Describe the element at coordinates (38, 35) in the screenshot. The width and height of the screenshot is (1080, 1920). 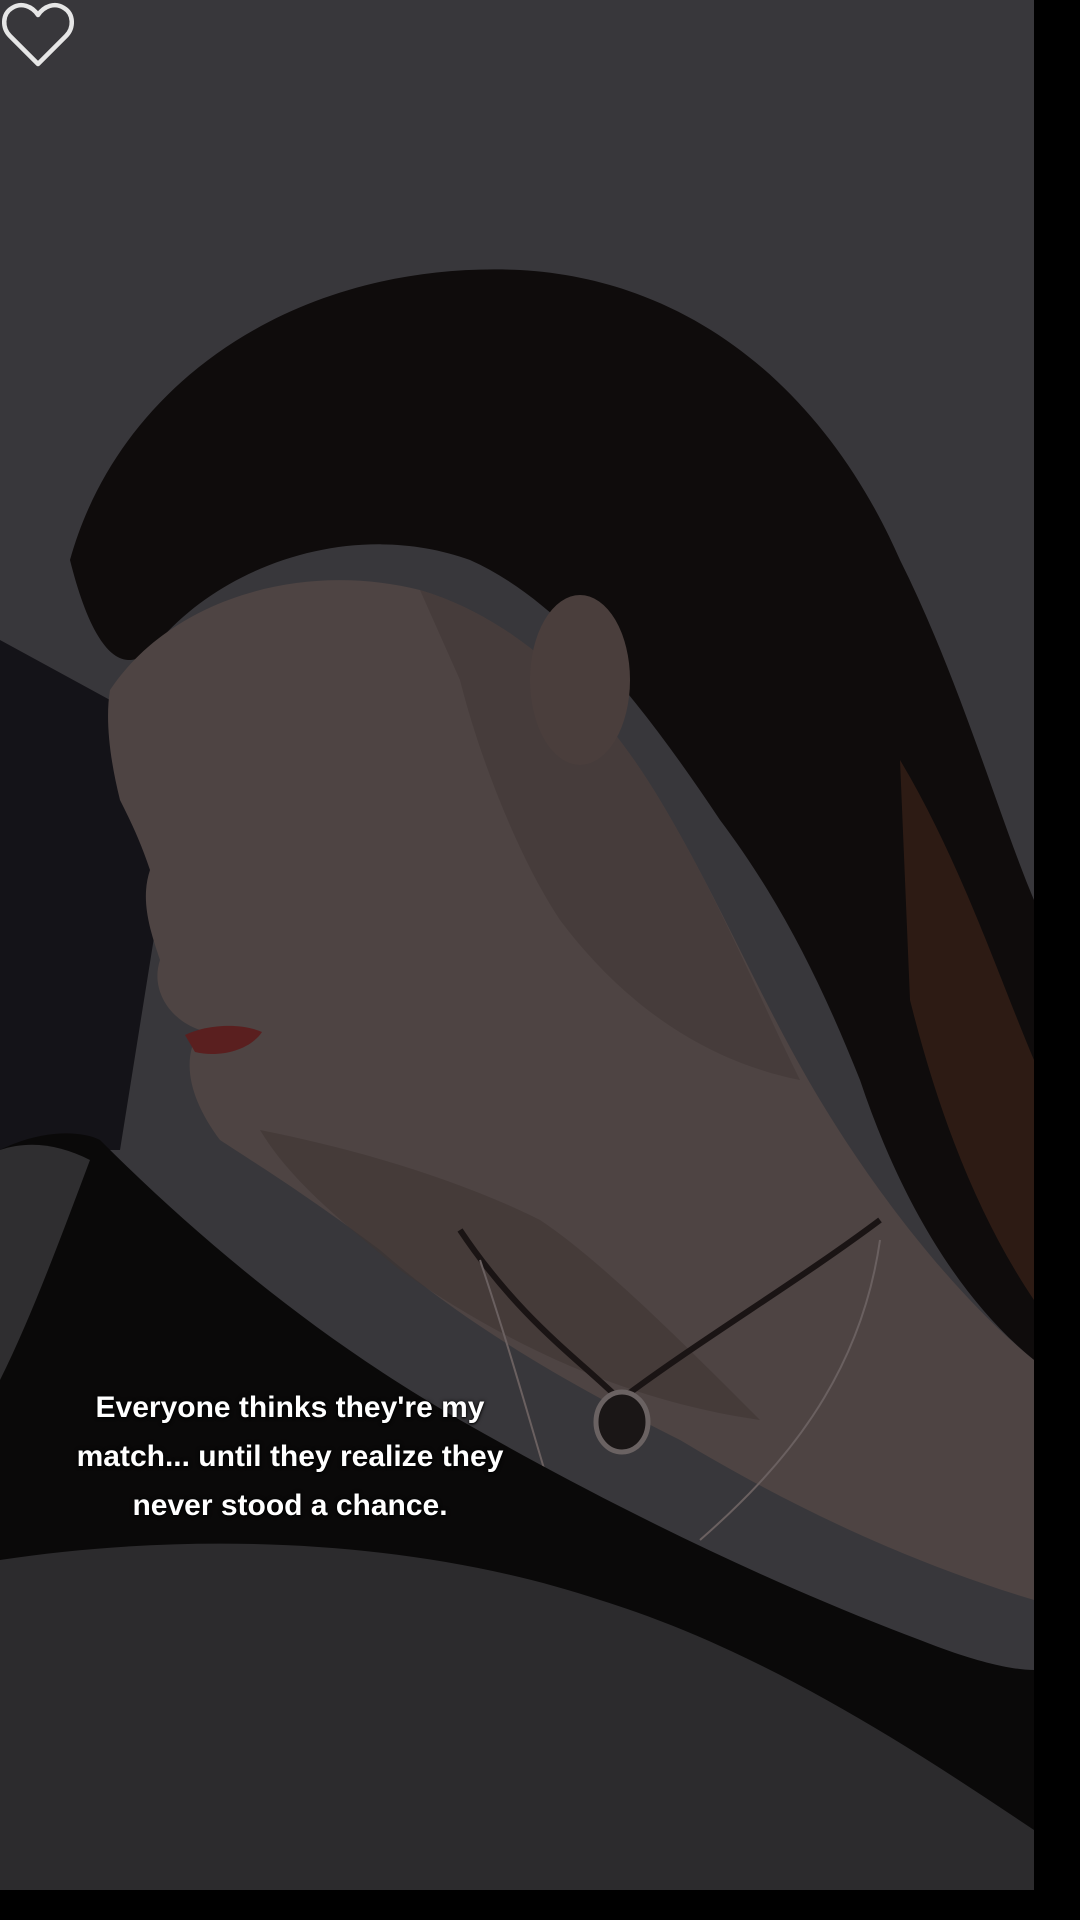
I see `heart-outline-icon` at that location.